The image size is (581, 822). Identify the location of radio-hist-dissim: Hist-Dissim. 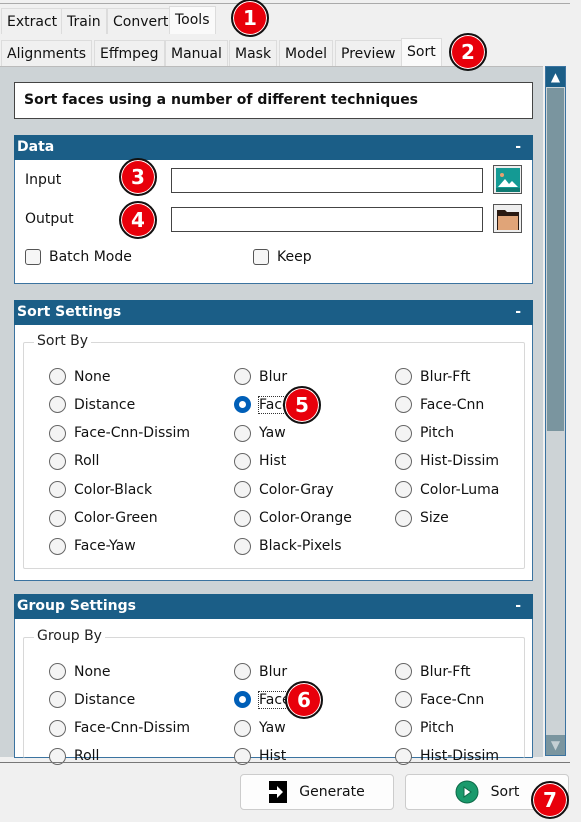
(447, 461).